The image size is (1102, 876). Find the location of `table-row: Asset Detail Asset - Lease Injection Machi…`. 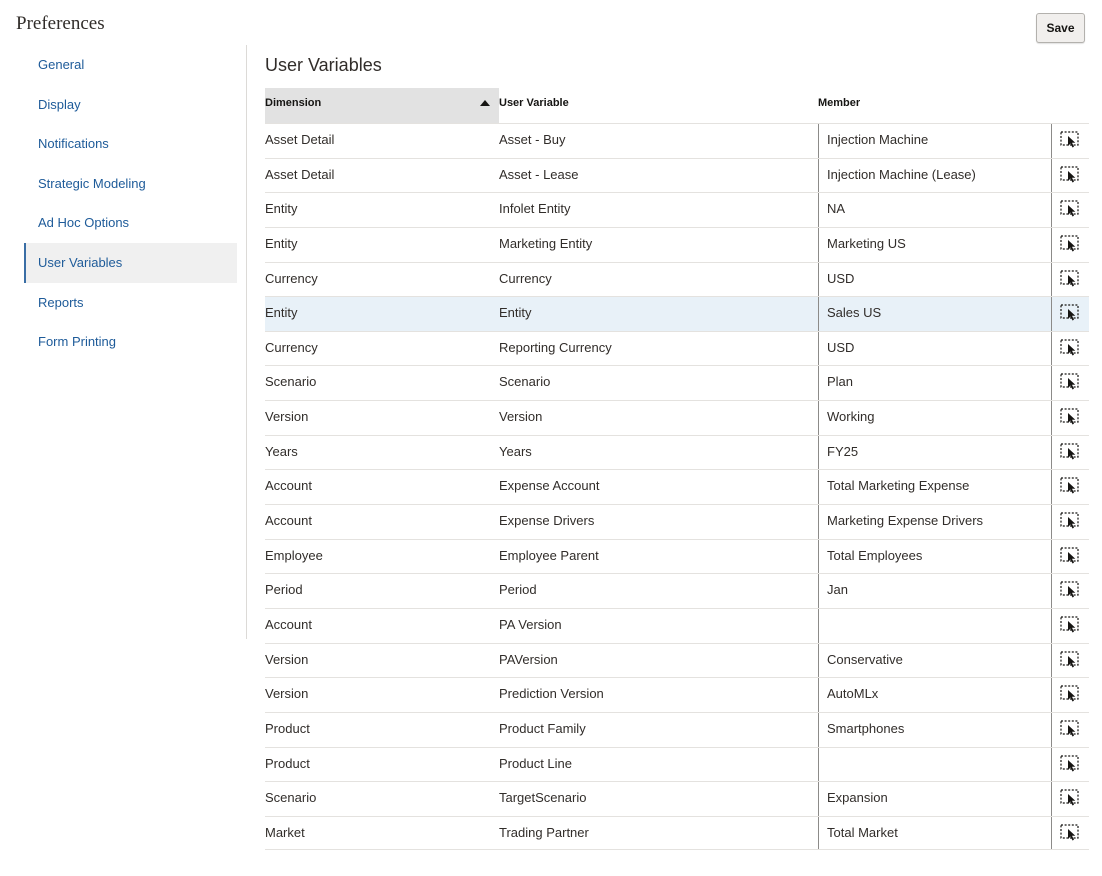

table-row: Asset Detail Asset - Lease Injection Machi… is located at coordinates (677, 175).